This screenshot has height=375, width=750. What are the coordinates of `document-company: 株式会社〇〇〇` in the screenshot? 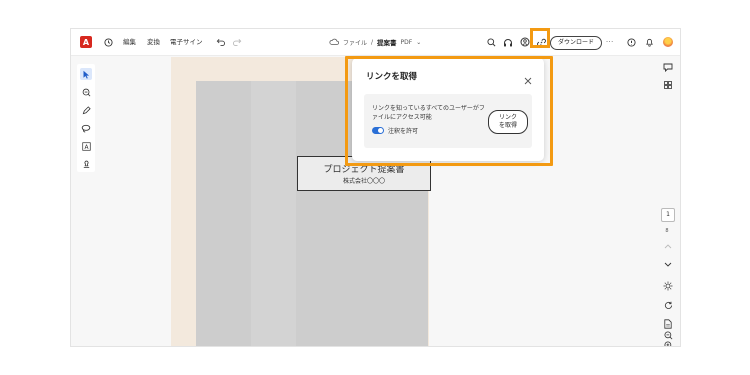 It's located at (363, 181).